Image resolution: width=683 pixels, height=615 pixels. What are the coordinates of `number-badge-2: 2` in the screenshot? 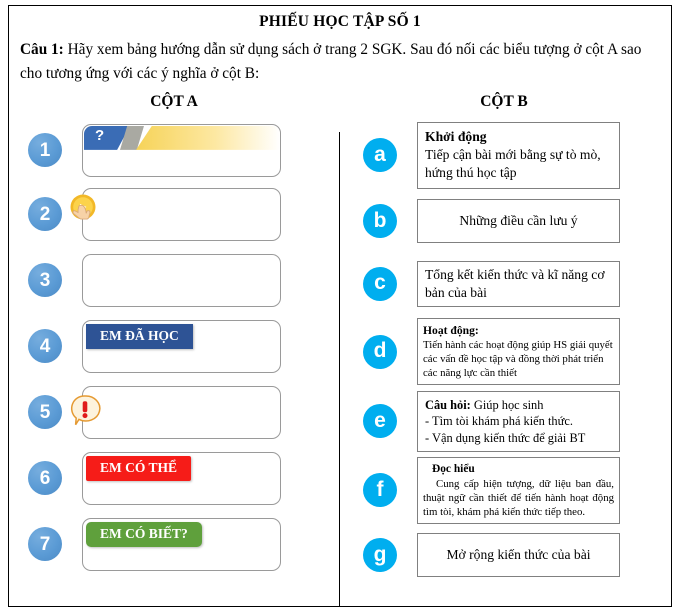 It's located at (45, 214).